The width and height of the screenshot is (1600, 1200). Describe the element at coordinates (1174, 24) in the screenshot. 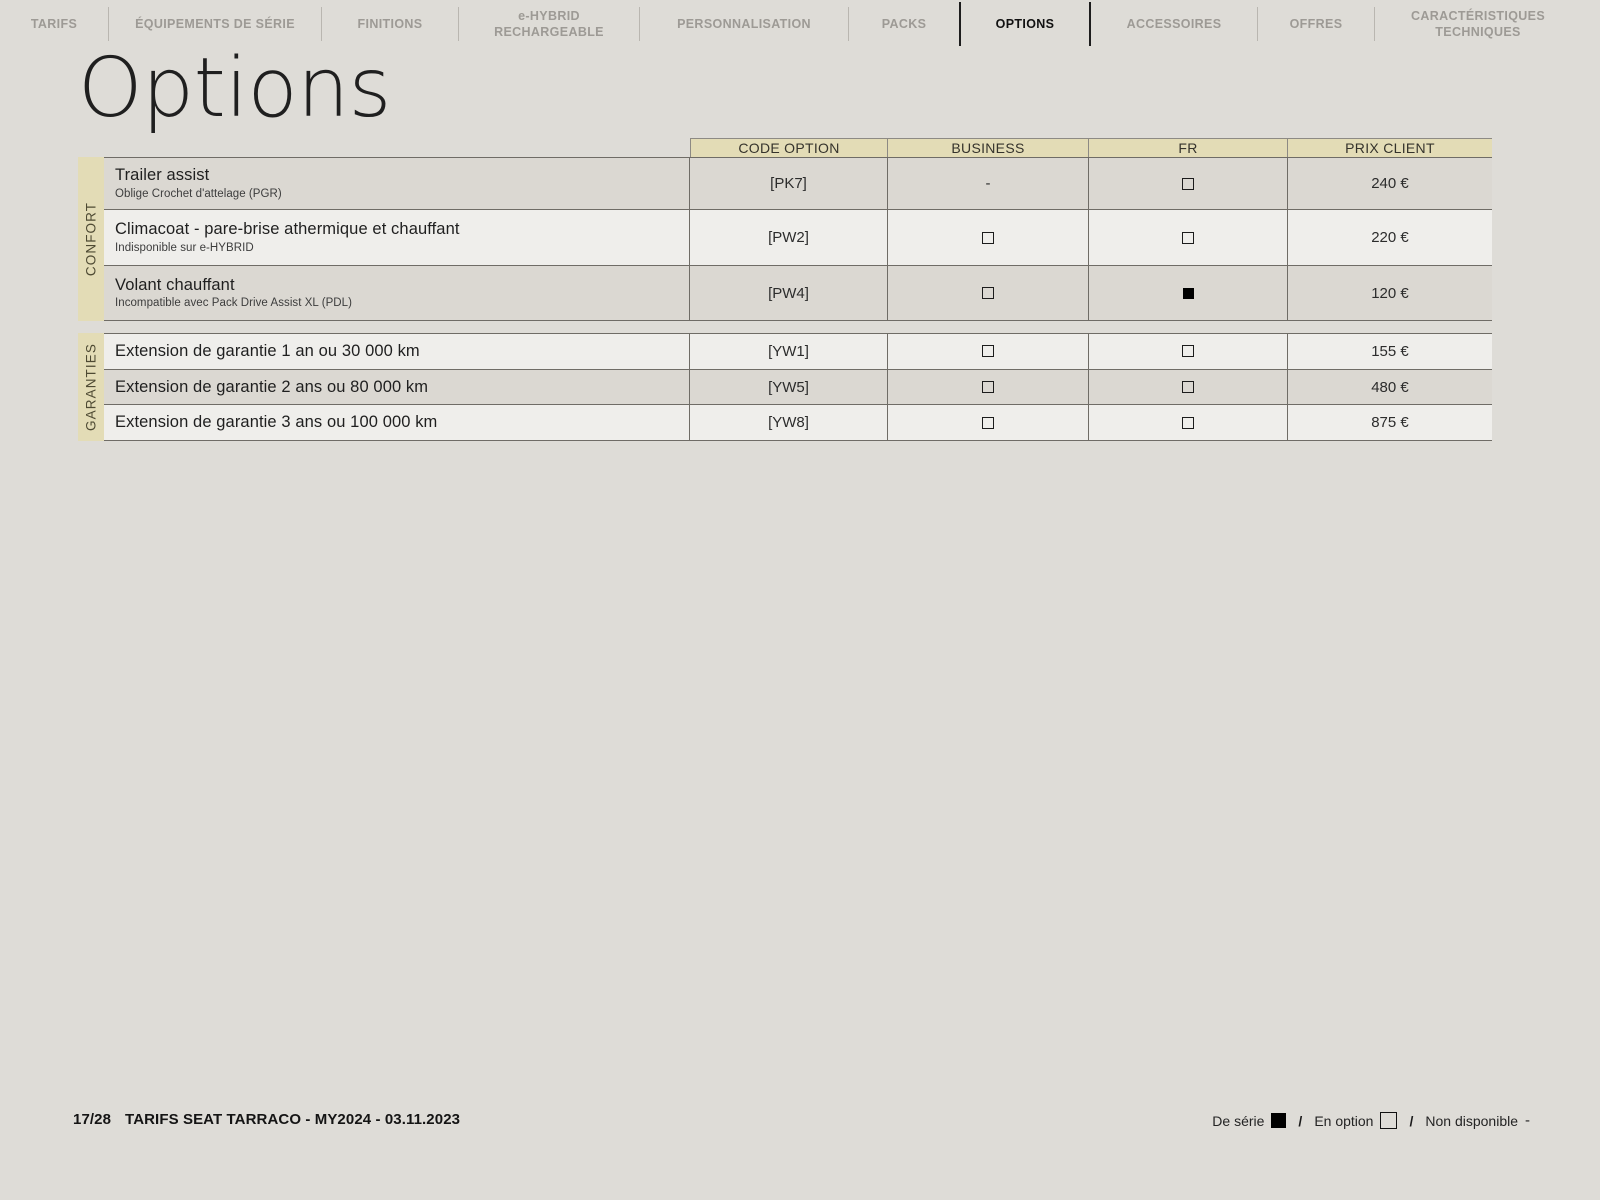

I see `nav-tab-accessoires: ACCESSOIRES` at that location.